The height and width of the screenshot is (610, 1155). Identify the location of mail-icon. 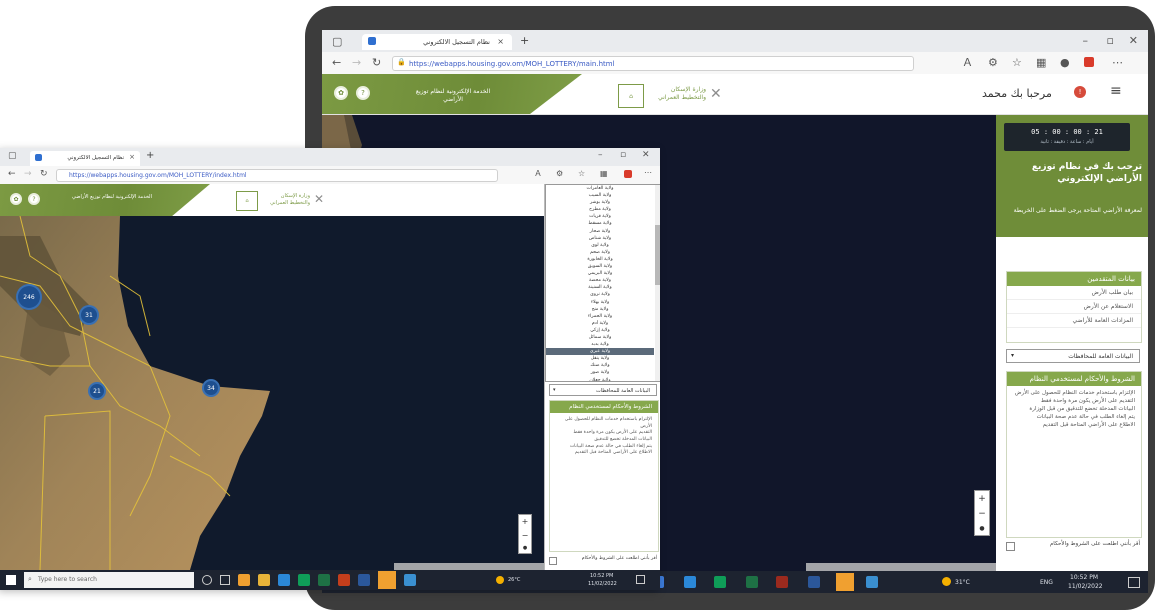
(284, 580).